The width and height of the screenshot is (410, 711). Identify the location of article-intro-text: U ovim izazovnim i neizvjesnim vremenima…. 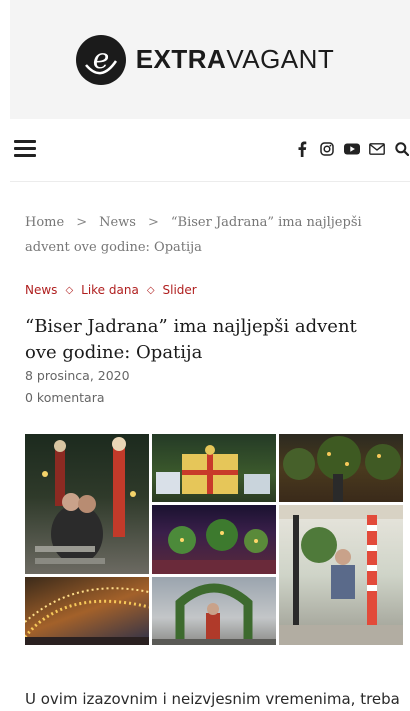
(212, 699).